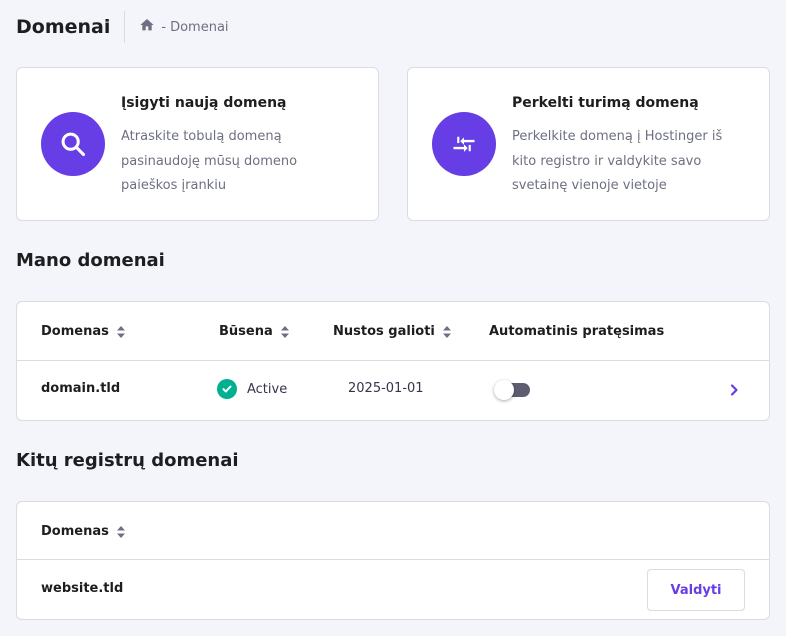 The height and width of the screenshot is (636, 786). Describe the element at coordinates (227, 389) in the screenshot. I see `check-circle-icon` at that location.